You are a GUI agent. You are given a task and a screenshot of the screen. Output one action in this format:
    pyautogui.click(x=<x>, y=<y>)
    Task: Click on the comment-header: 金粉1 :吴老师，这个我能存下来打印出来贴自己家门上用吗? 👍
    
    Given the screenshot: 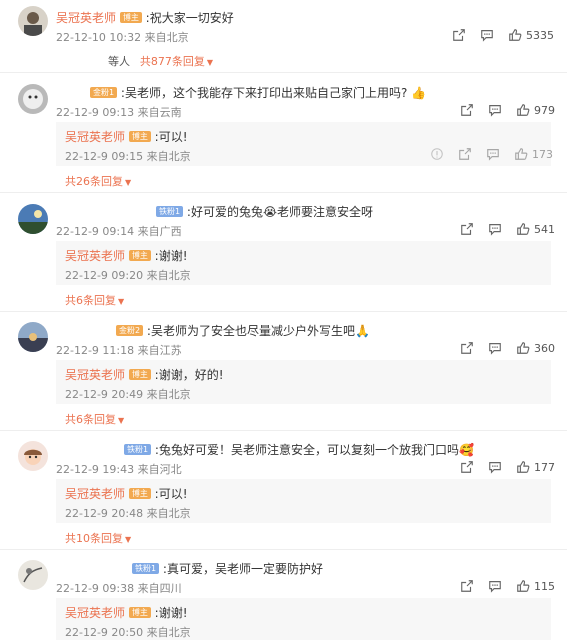 What is the action you would take?
    pyautogui.click(x=258, y=92)
    